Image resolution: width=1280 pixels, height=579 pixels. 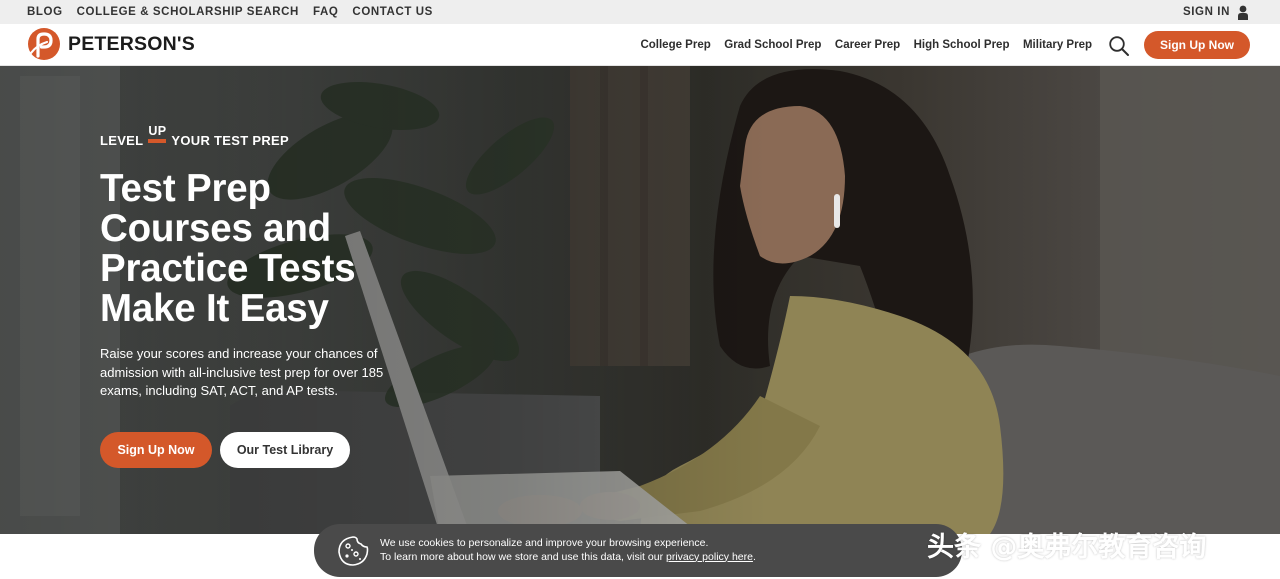 What do you see at coordinates (122, 140) in the screenshot?
I see `eyebrow-level: LEVEL` at bounding box center [122, 140].